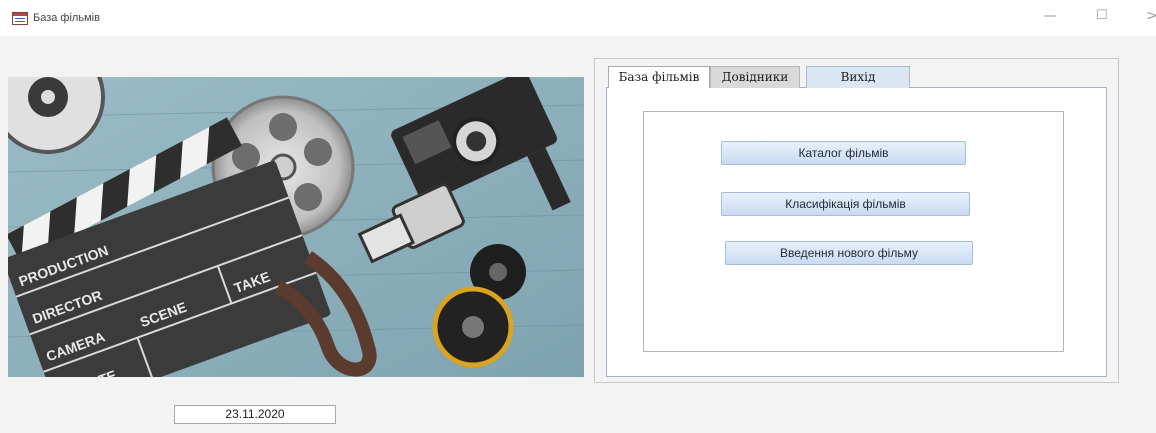 The width and height of the screenshot is (1156, 433). Describe the element at coordinates (1102, 15) in the screenshot. I see `maximize-button: ☐` at that location.